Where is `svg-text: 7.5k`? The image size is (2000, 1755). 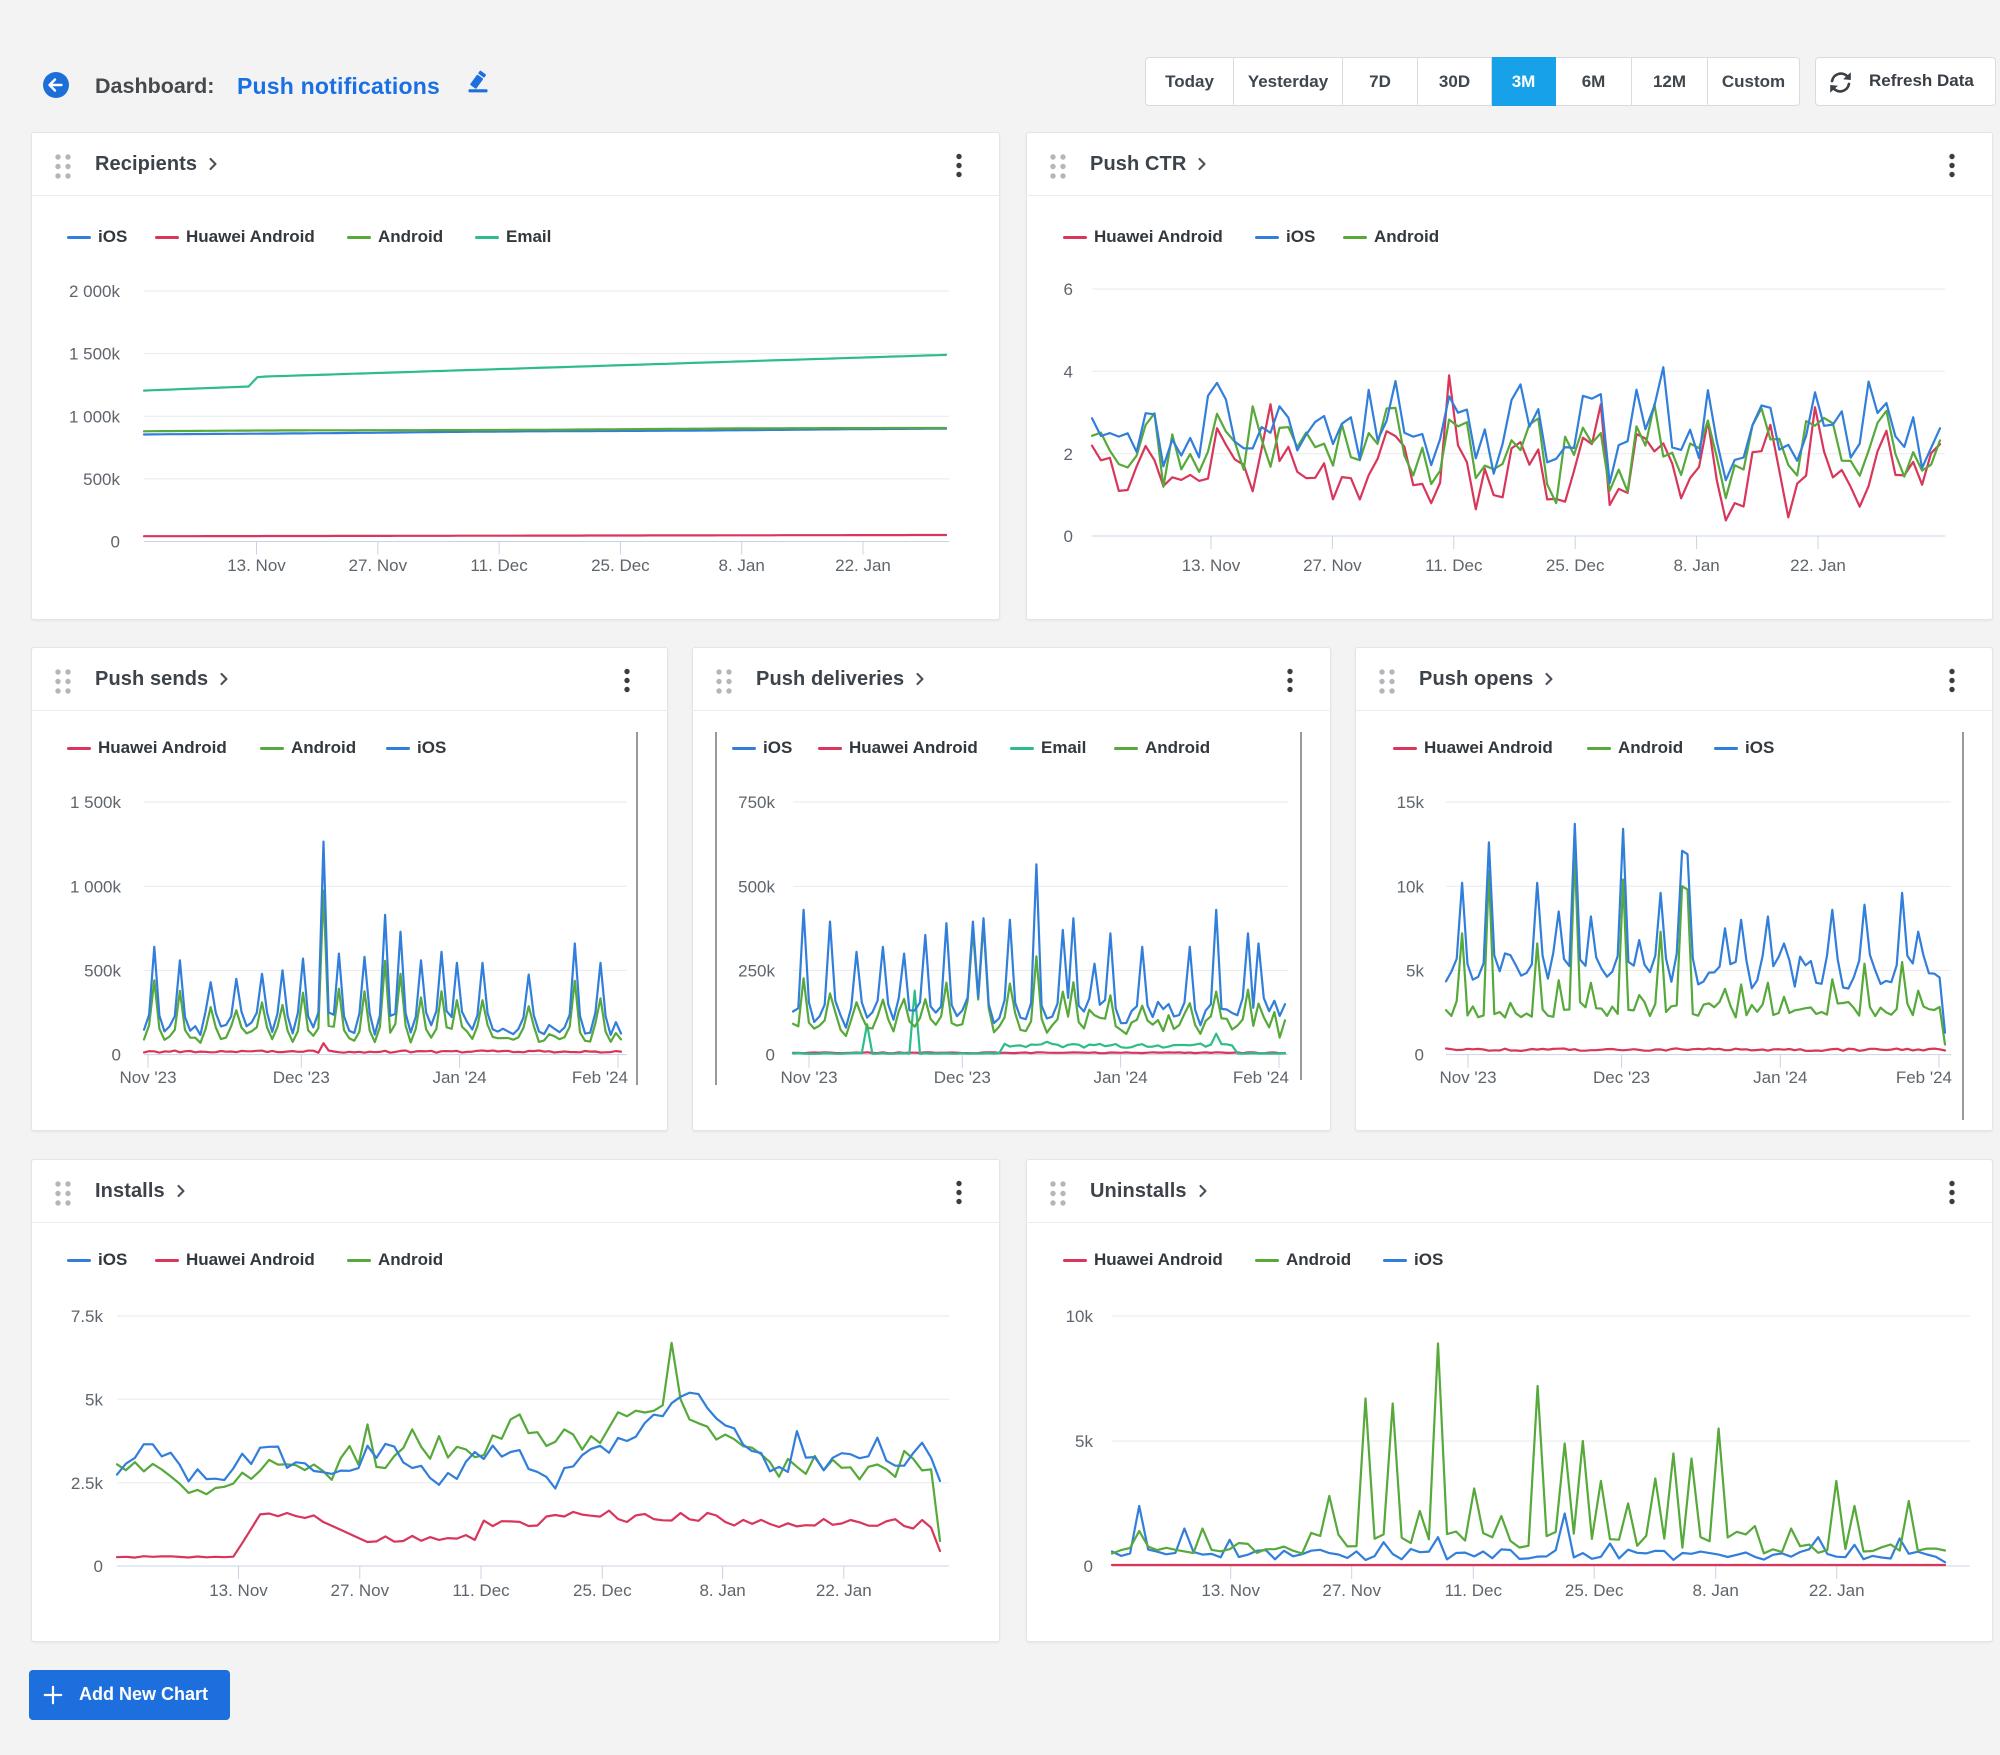
svg-text: 7.5k is located at coordinates (87, 1316).